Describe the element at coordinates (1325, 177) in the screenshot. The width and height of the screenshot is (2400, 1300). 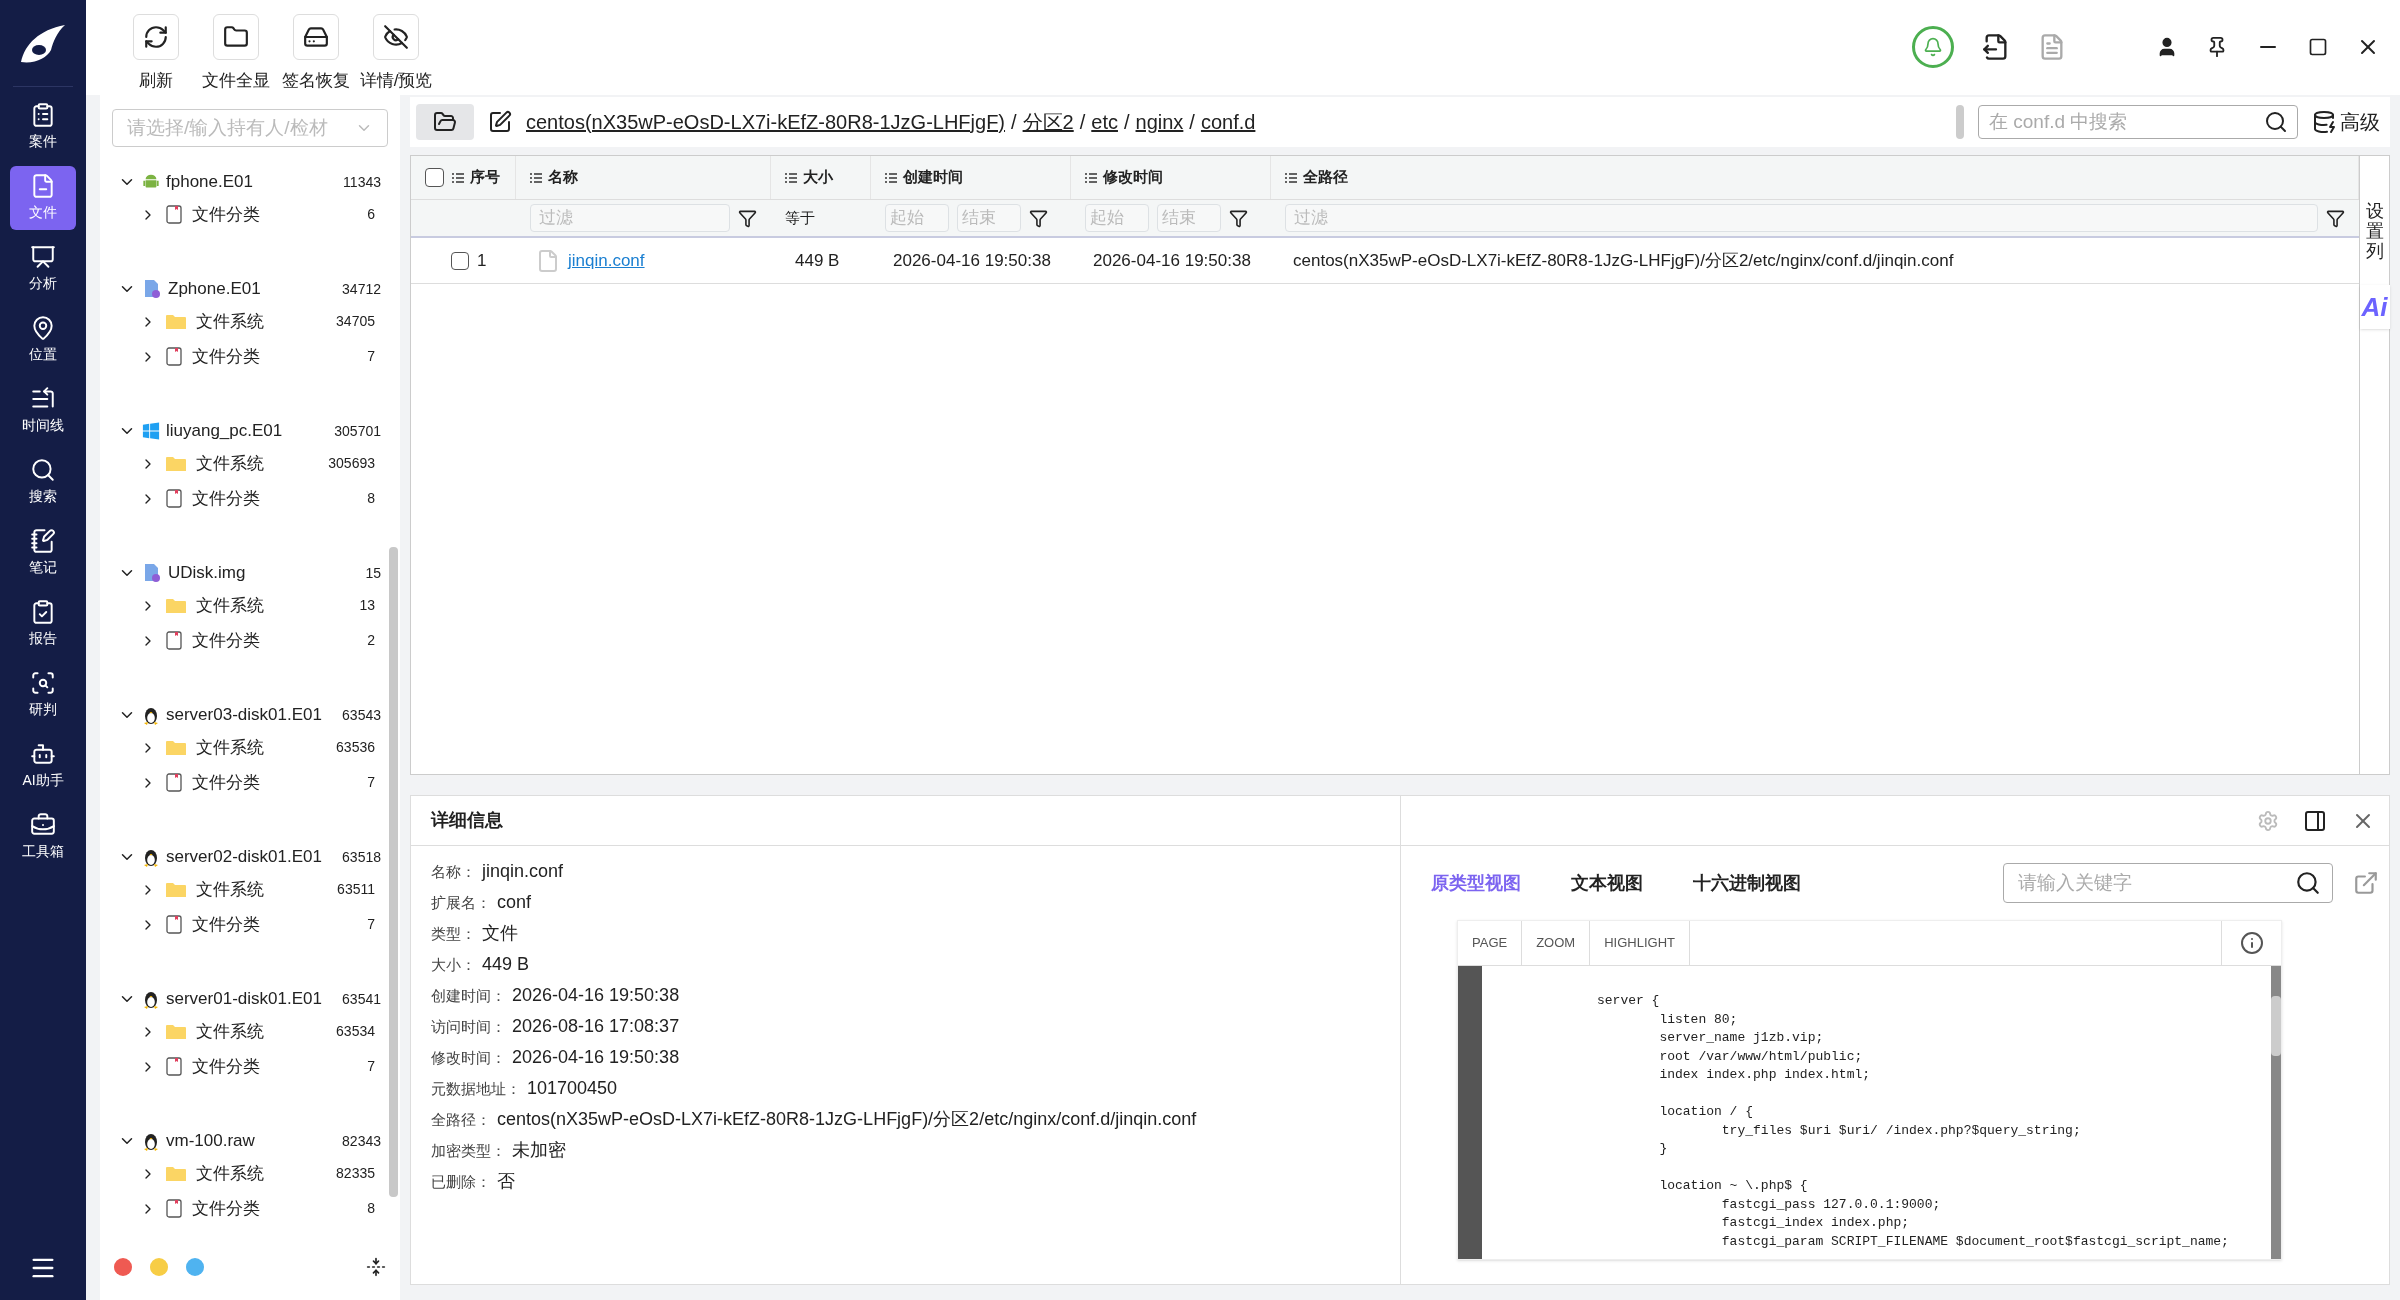
I see `column-header: 全路径` at that location.